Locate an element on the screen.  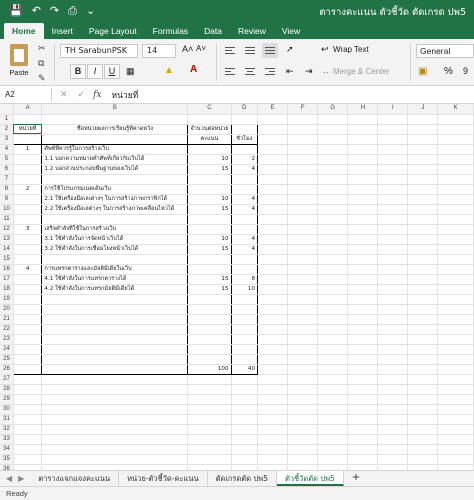
cell-b: ชื่อหน่วยผลการเรียนรู้ที่คาดหวัง is located at coordinates (115, 129).